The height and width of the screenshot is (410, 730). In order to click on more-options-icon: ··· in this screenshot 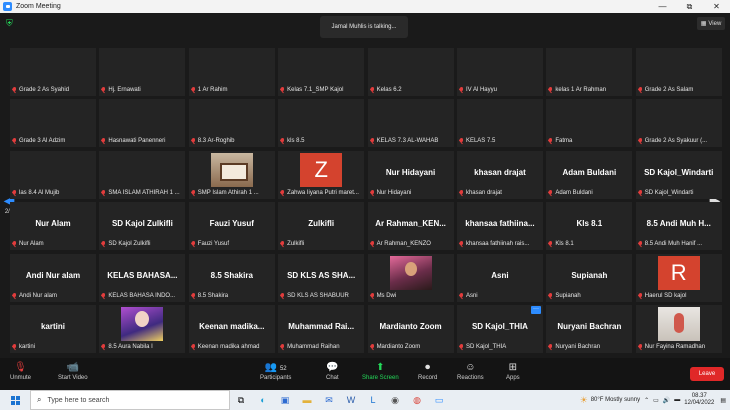, I will do `click(535, 309)`.